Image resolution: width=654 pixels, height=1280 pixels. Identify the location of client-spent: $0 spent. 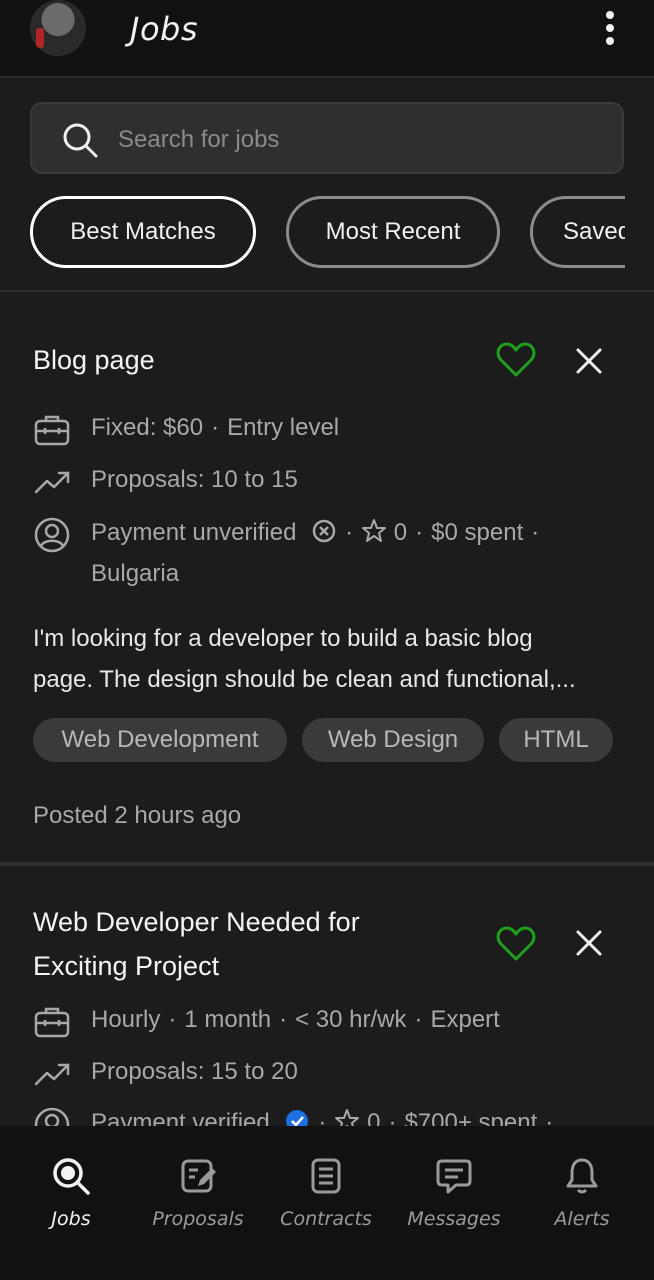
(477, 532).